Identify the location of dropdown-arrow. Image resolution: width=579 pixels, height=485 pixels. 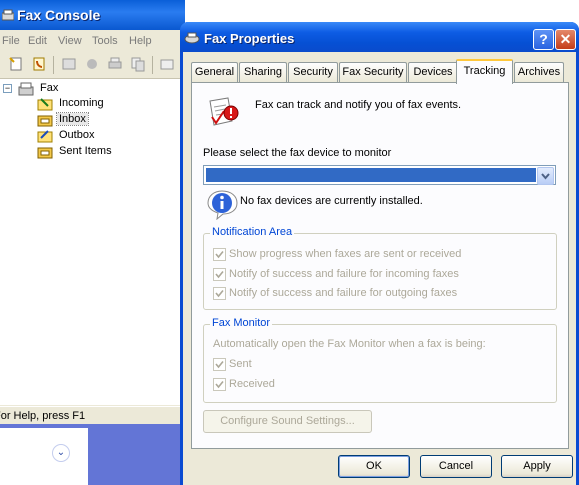
(545, 176).